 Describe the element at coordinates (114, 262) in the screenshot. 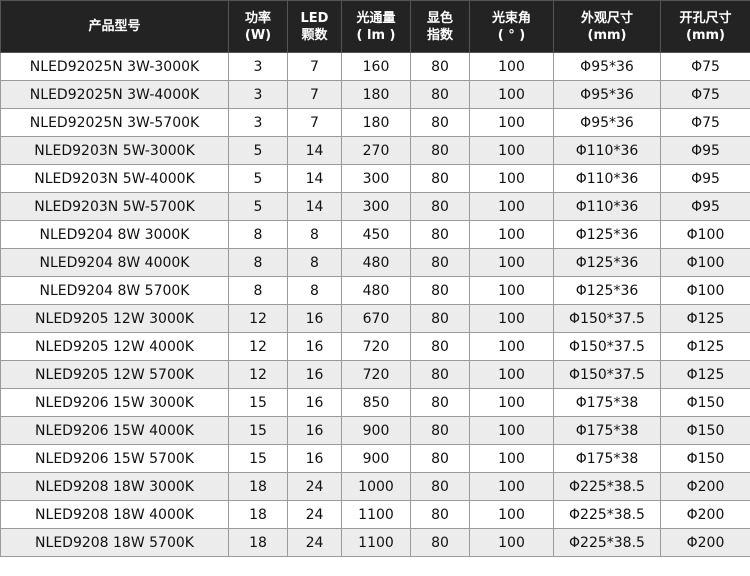

I see `cell-model: NLED9204 8W 4000K` at that location.